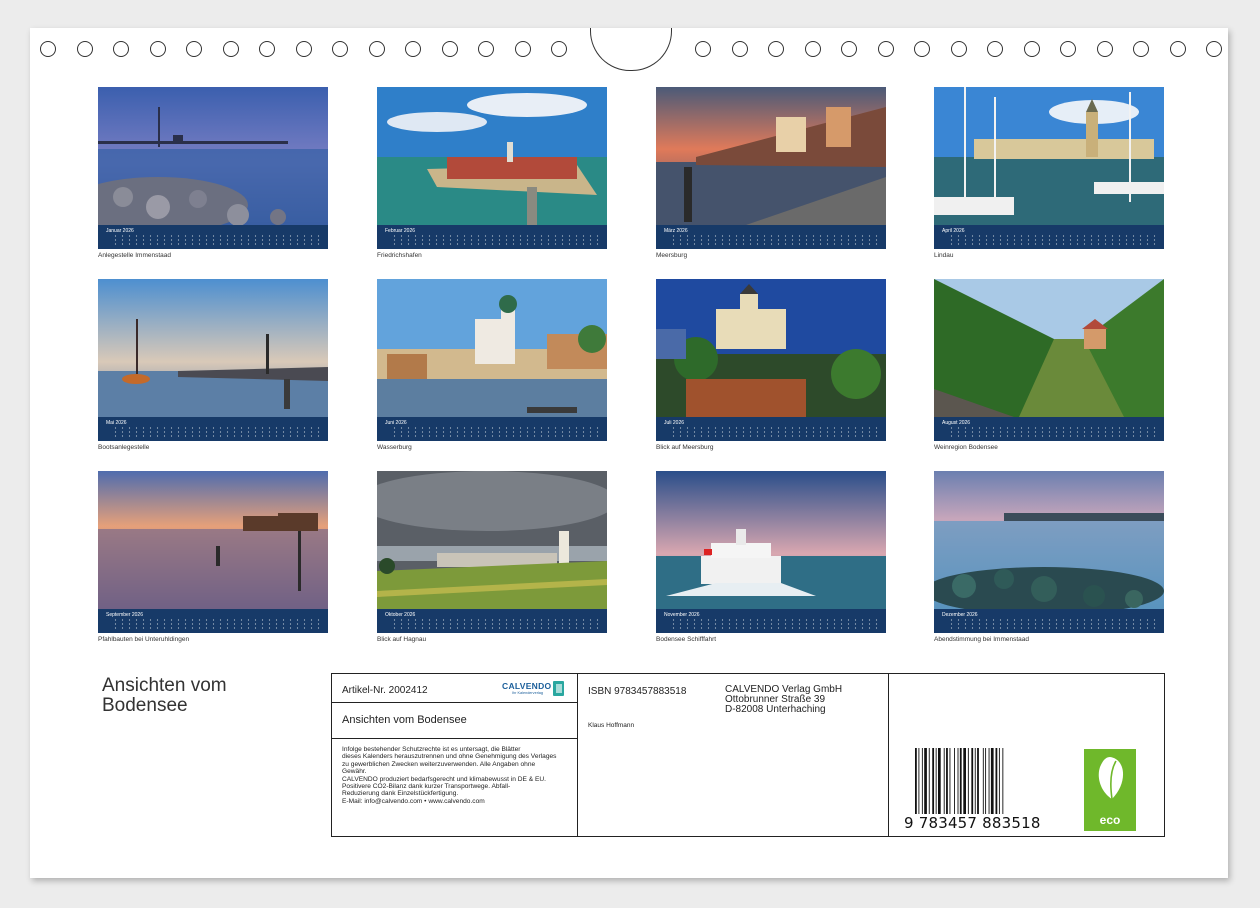 The image size is (1260, 908). What do you see at coordinates (213, 621) in the screenshot?
I see `calendar-strip-september: September 2026` at bounding box center [213, 621].